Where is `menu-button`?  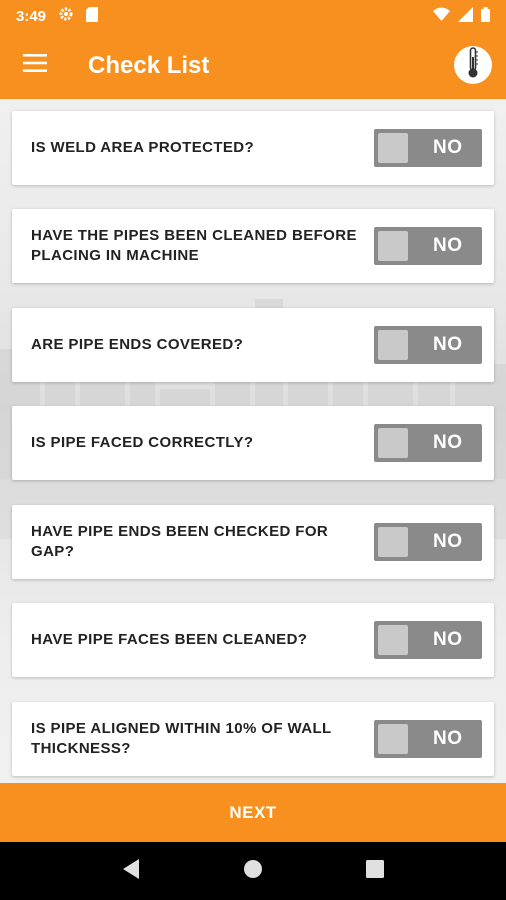
menu-button is located at coordinates (35, 65).